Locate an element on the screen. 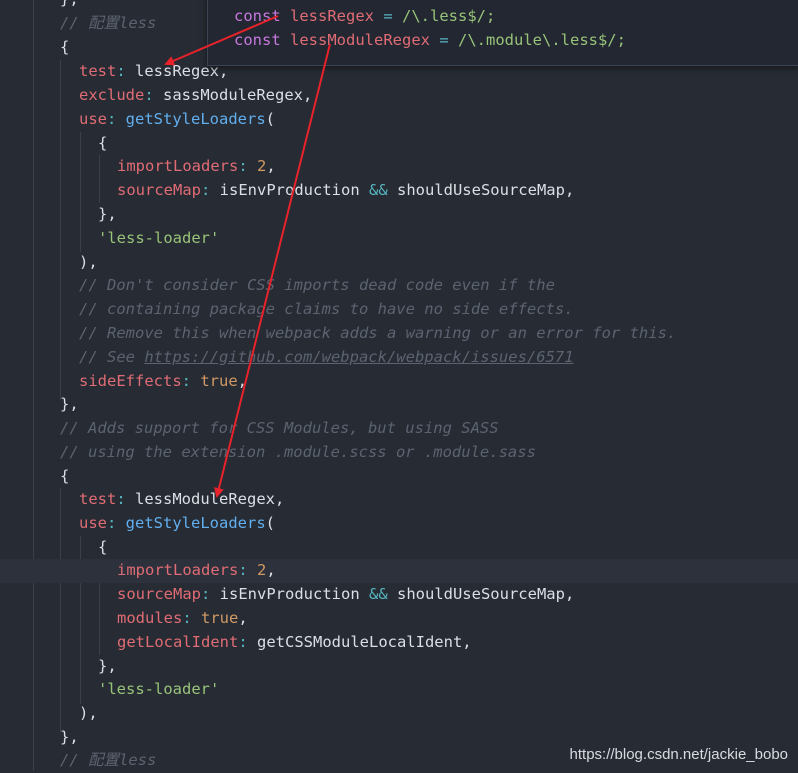  code-property: test is located at coordinates (98, 499).